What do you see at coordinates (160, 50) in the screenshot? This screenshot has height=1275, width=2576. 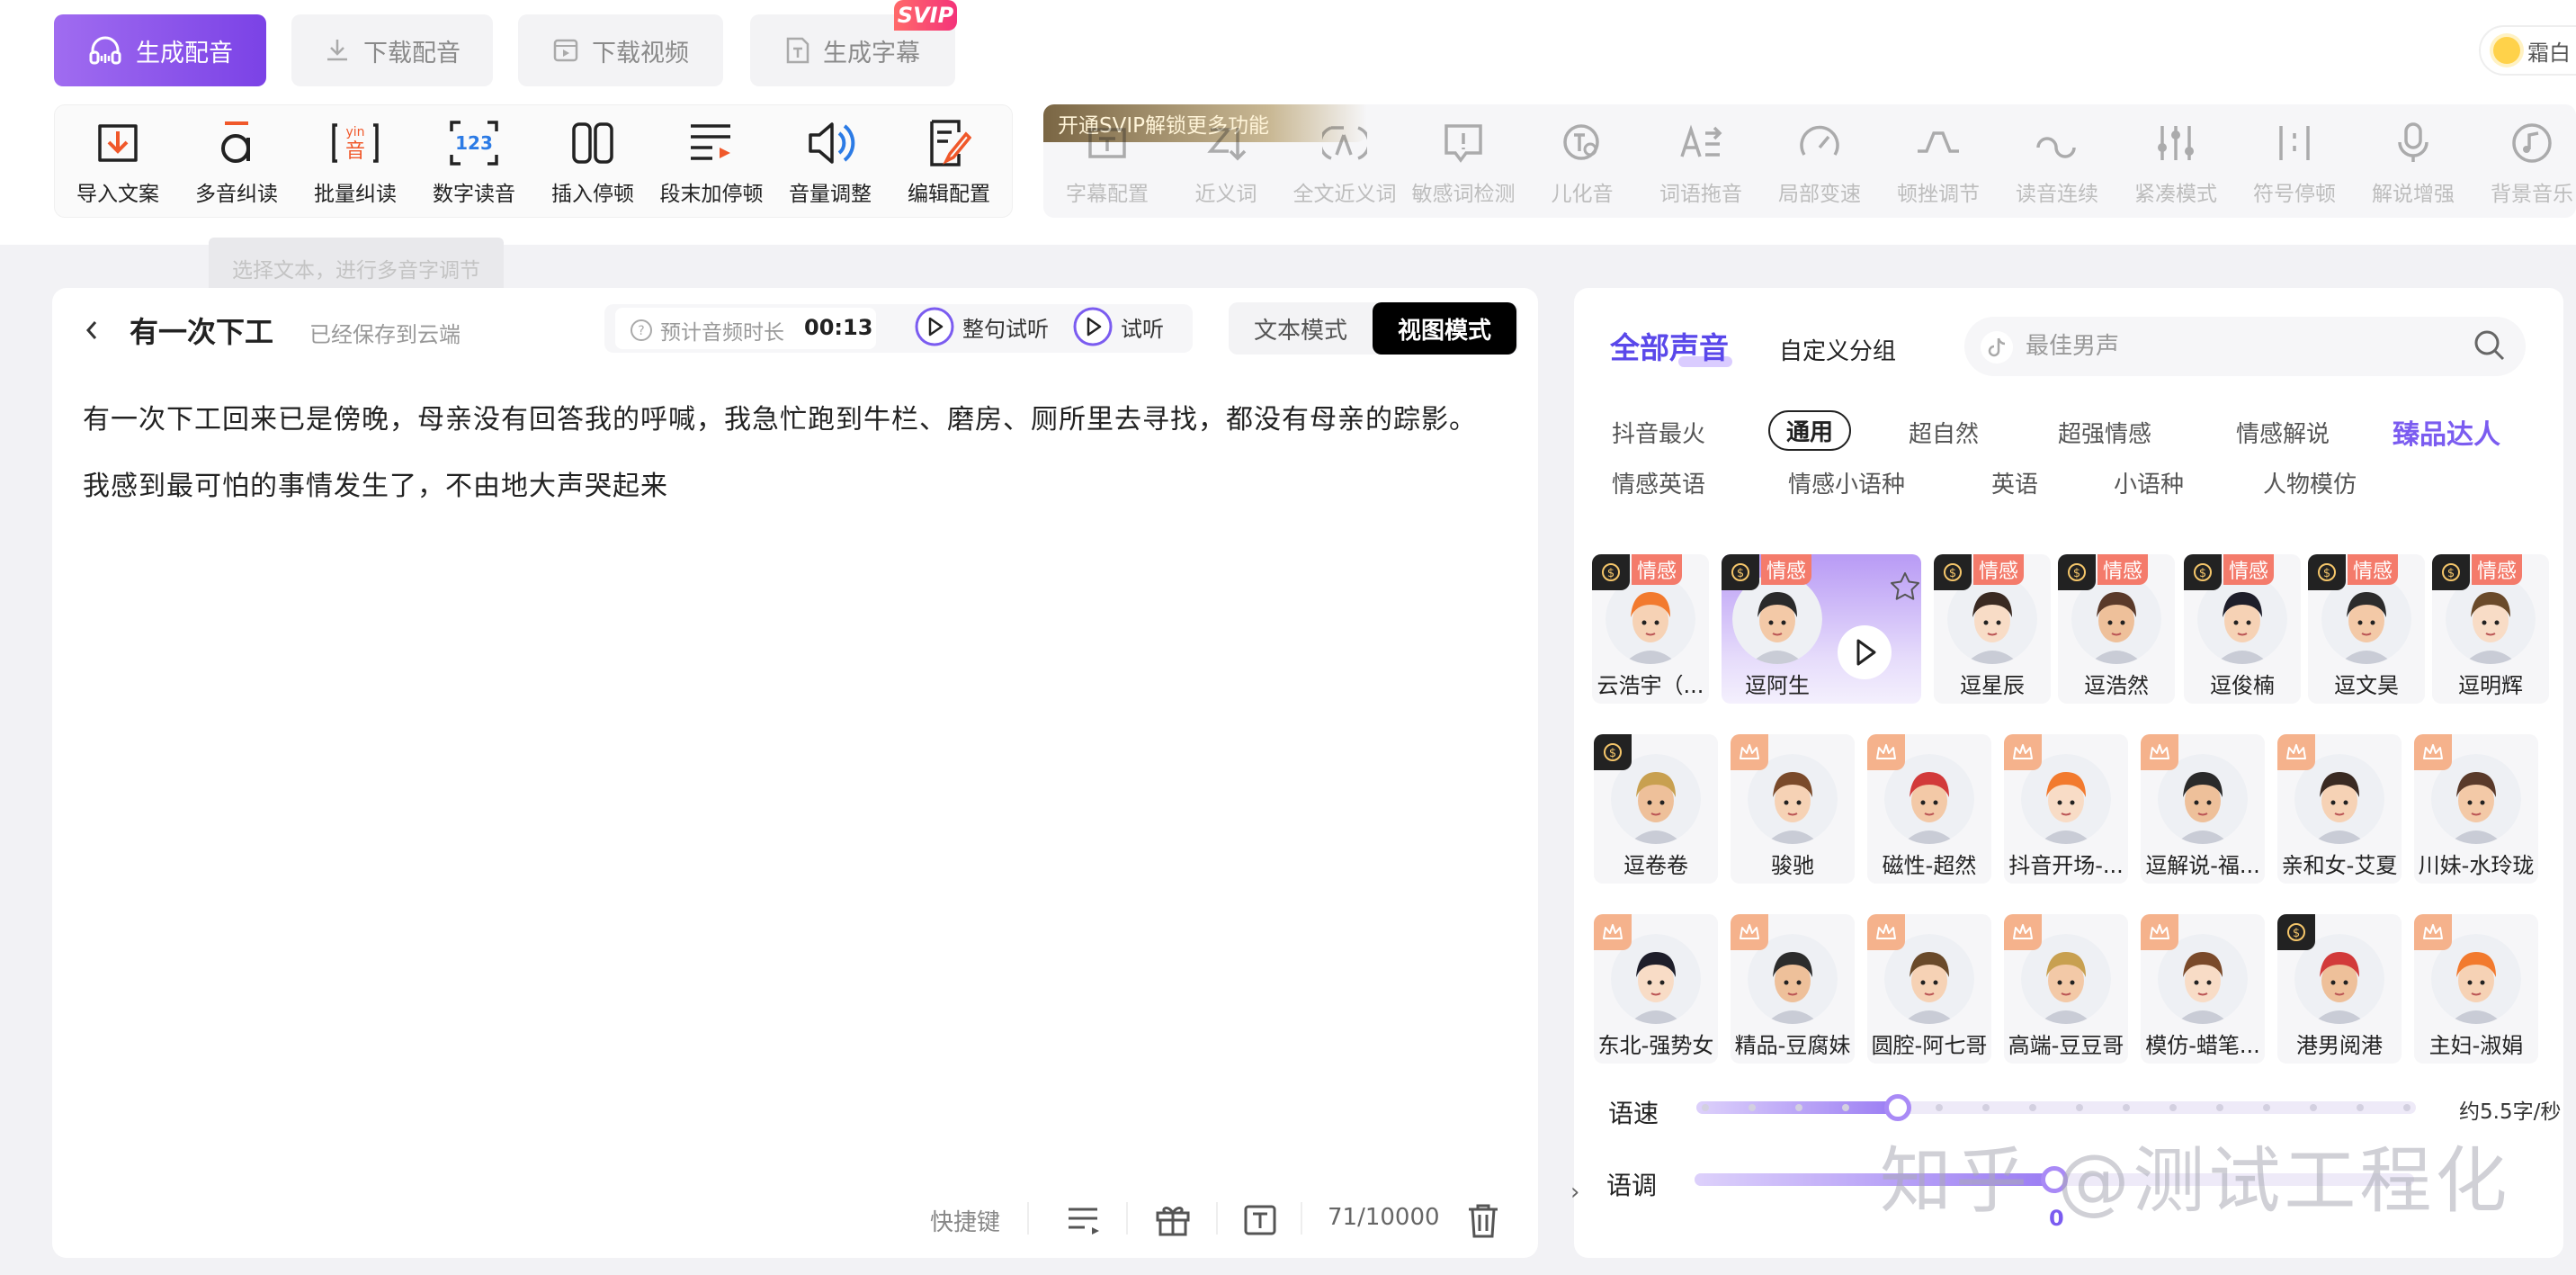 I see `generate-audio-button: 生成配音` at bounding box center [160, 50].